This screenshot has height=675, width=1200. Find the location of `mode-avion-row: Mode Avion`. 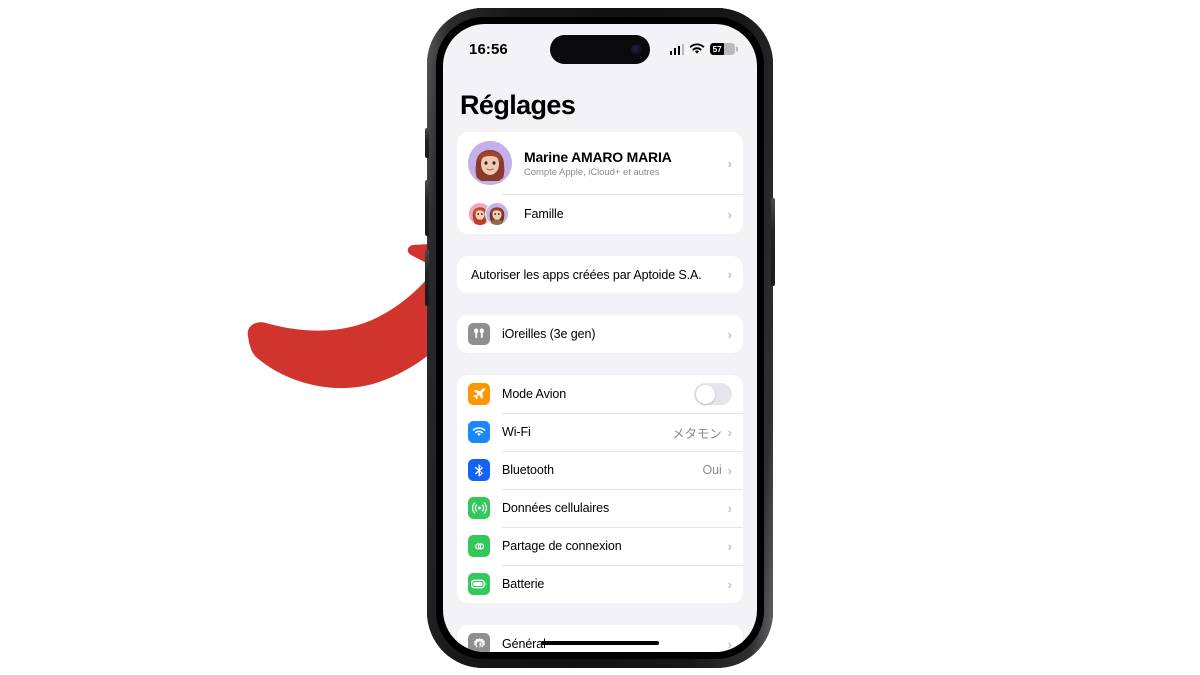

mode-avion-row: Mode Avion is located at coordinates (600, 394).